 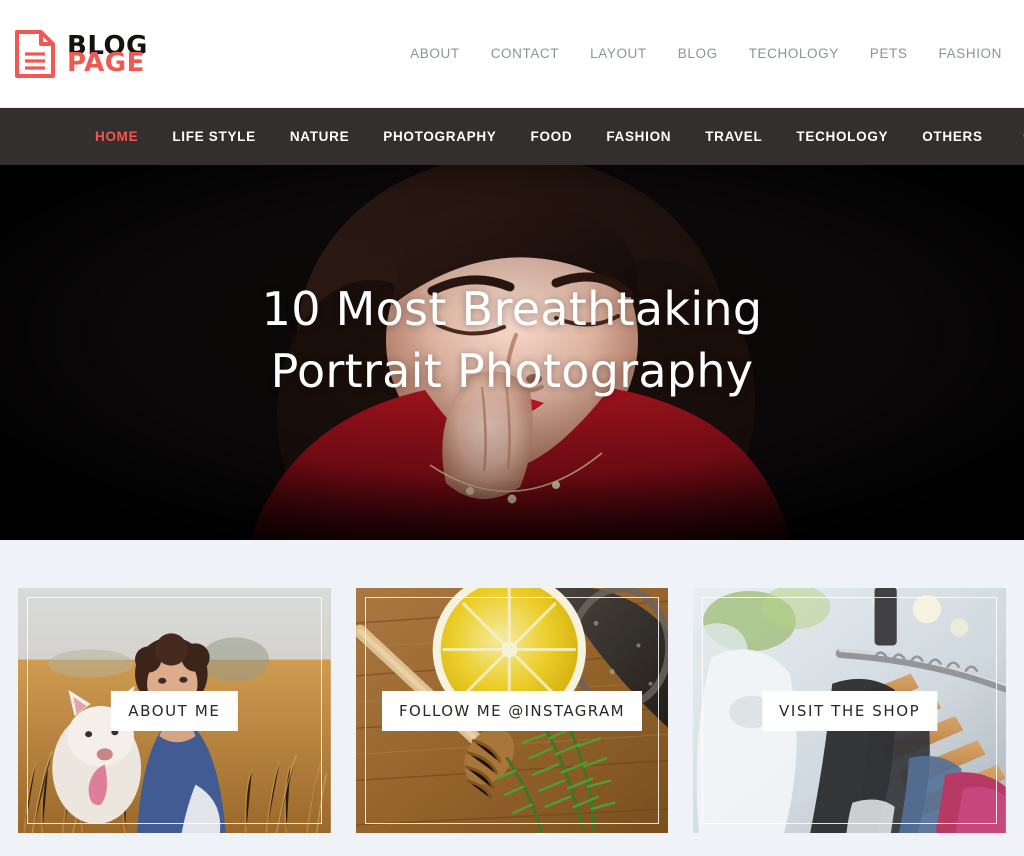 I want to click on promo-badge-instagram: FOLLOW ME @INSTAGRAM, so click(x=512, y=710).